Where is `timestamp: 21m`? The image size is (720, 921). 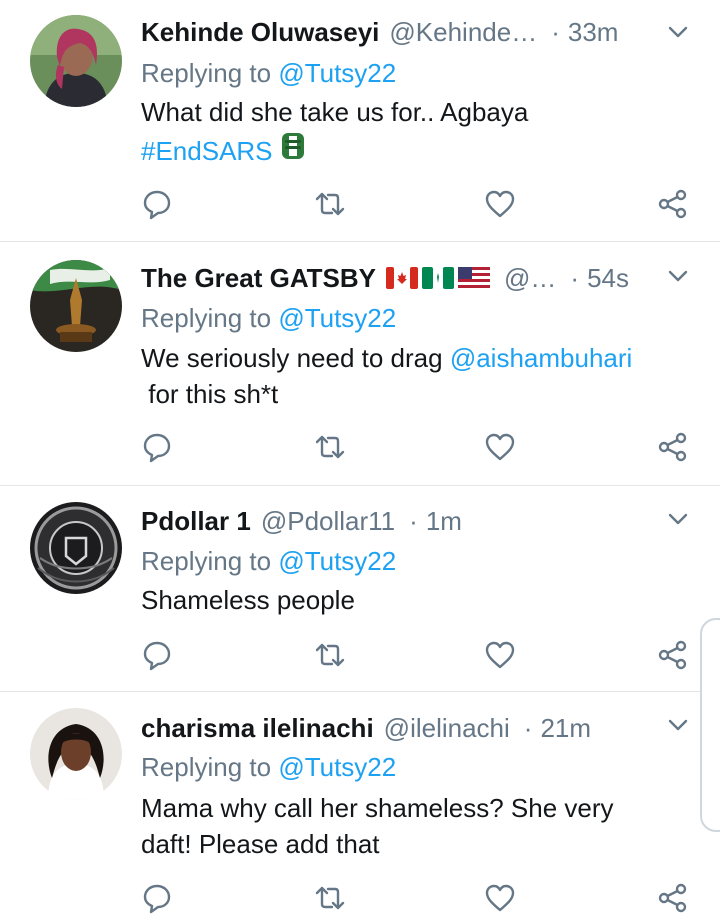 timestamp: 21m is located at coordinates (565, 728).